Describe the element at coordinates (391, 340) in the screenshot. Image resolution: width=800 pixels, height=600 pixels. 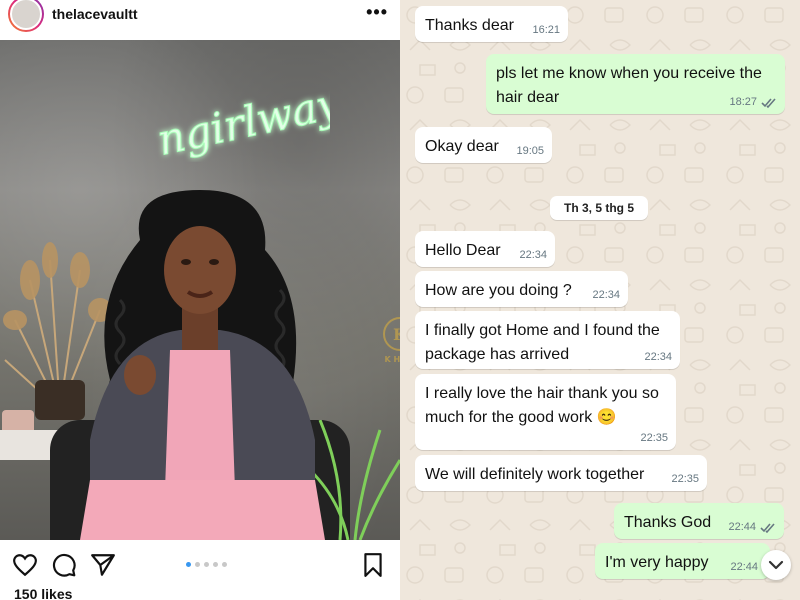
I see `brand-watermark: K K HAIR` at that location.